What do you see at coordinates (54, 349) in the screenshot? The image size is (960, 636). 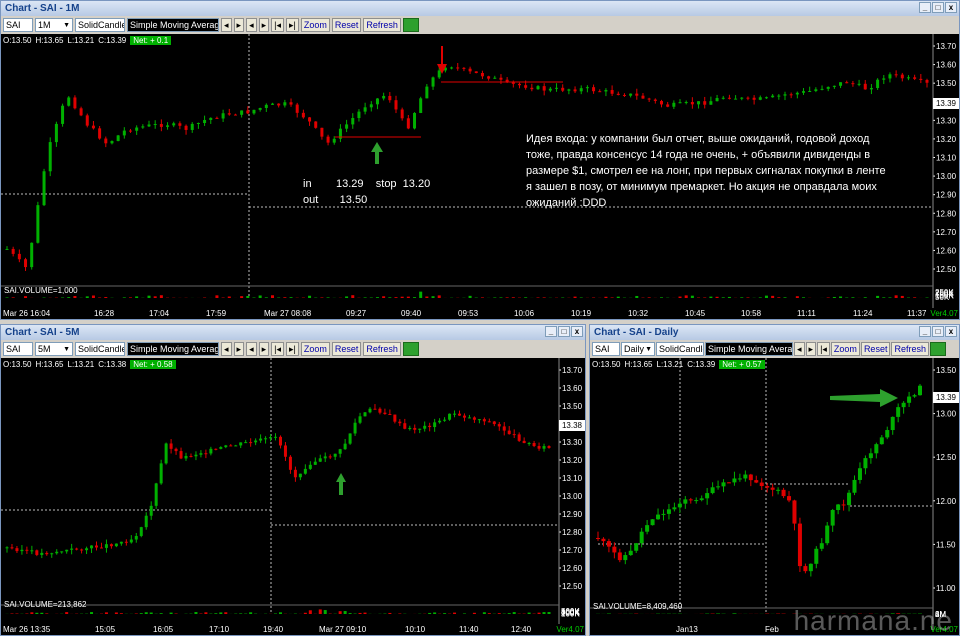 I see `interval-select: 5M ▼` at bounding box center [54, 349].